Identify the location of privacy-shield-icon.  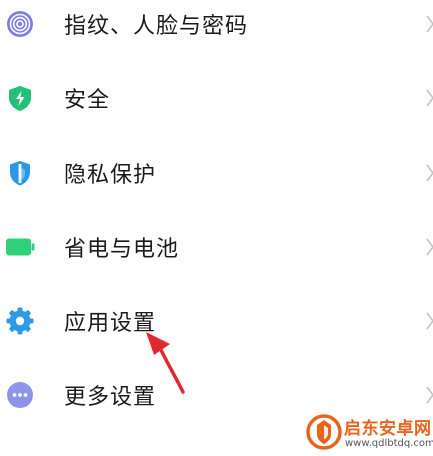
(20, 173).